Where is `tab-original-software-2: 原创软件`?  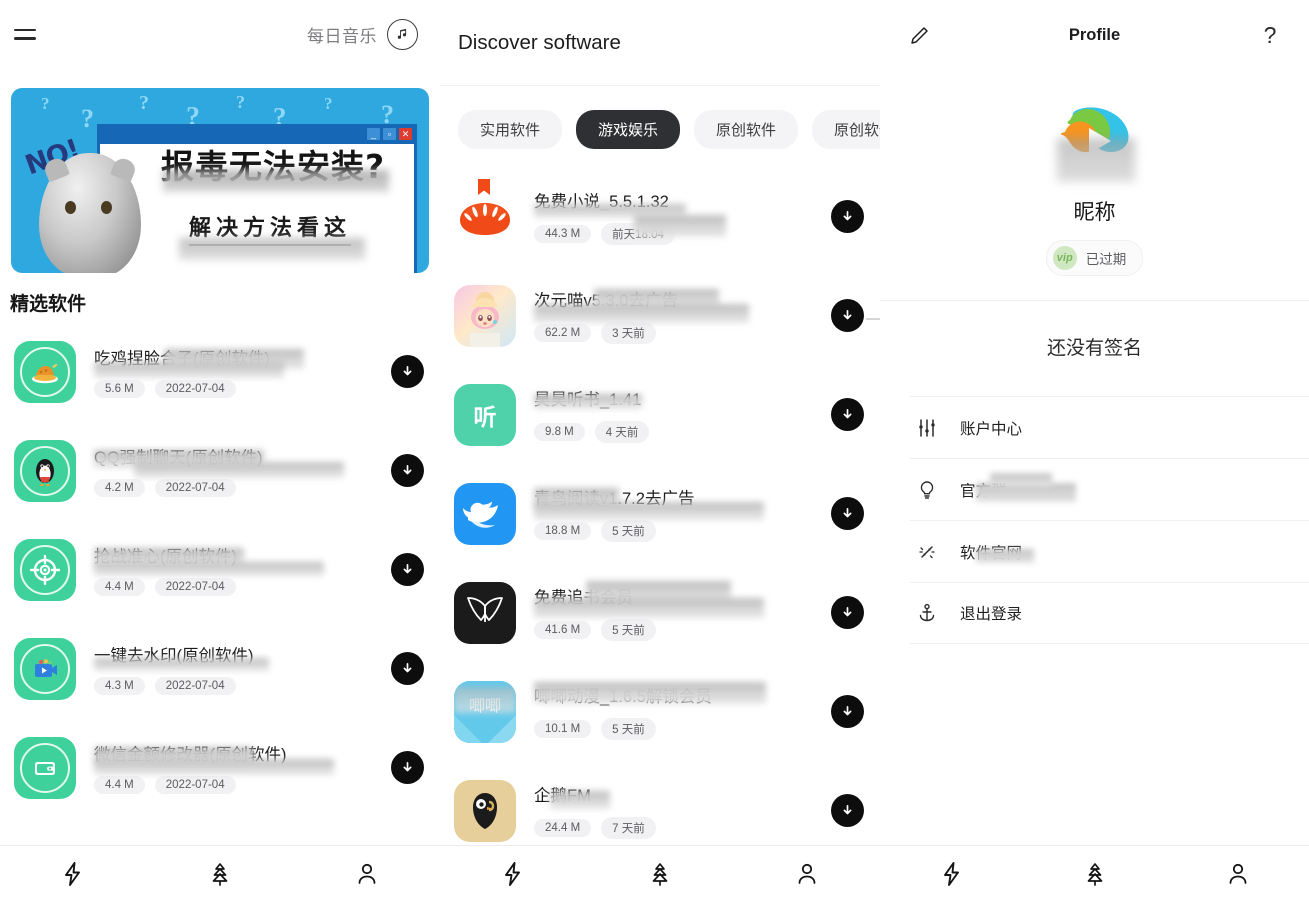 tab-original-software-2: 原创软件 is located at coordinates (846, 129).